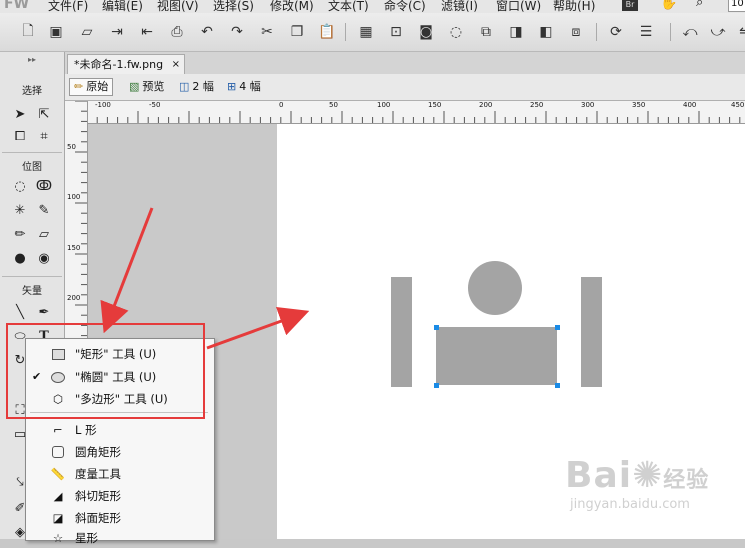  I want to click on menu-window: 窗口(W), so click(518, 6).